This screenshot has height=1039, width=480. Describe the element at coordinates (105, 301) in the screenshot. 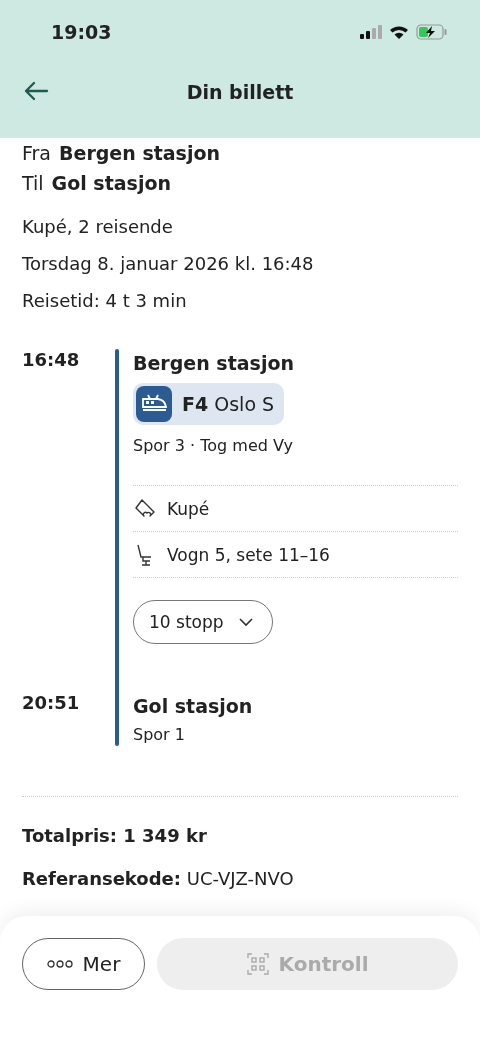

I see `ticket-detail: Reisetid: 4 t 3 min` at that location.